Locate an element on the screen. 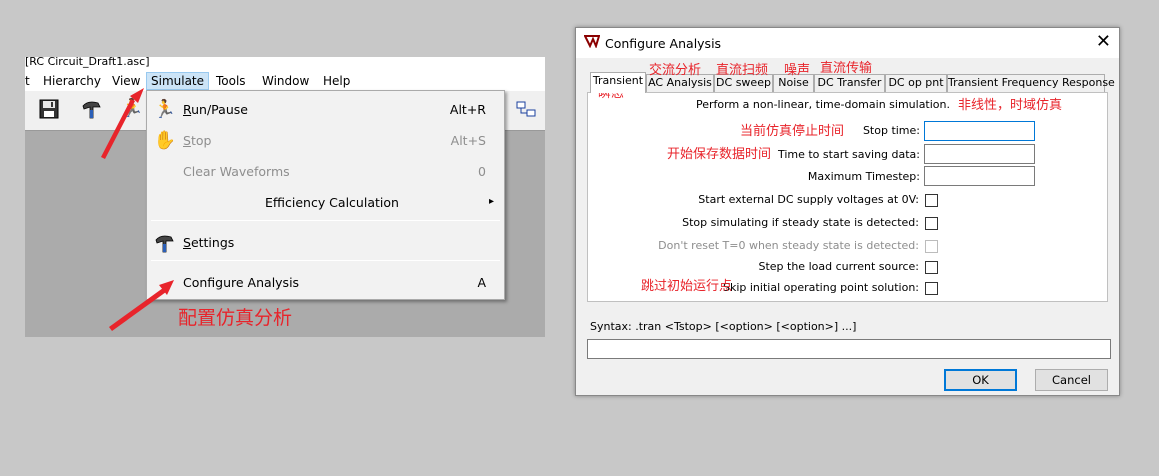  tab-transient-frequency-response: Transient Frequency Response is located at coordinates (1031, 83).